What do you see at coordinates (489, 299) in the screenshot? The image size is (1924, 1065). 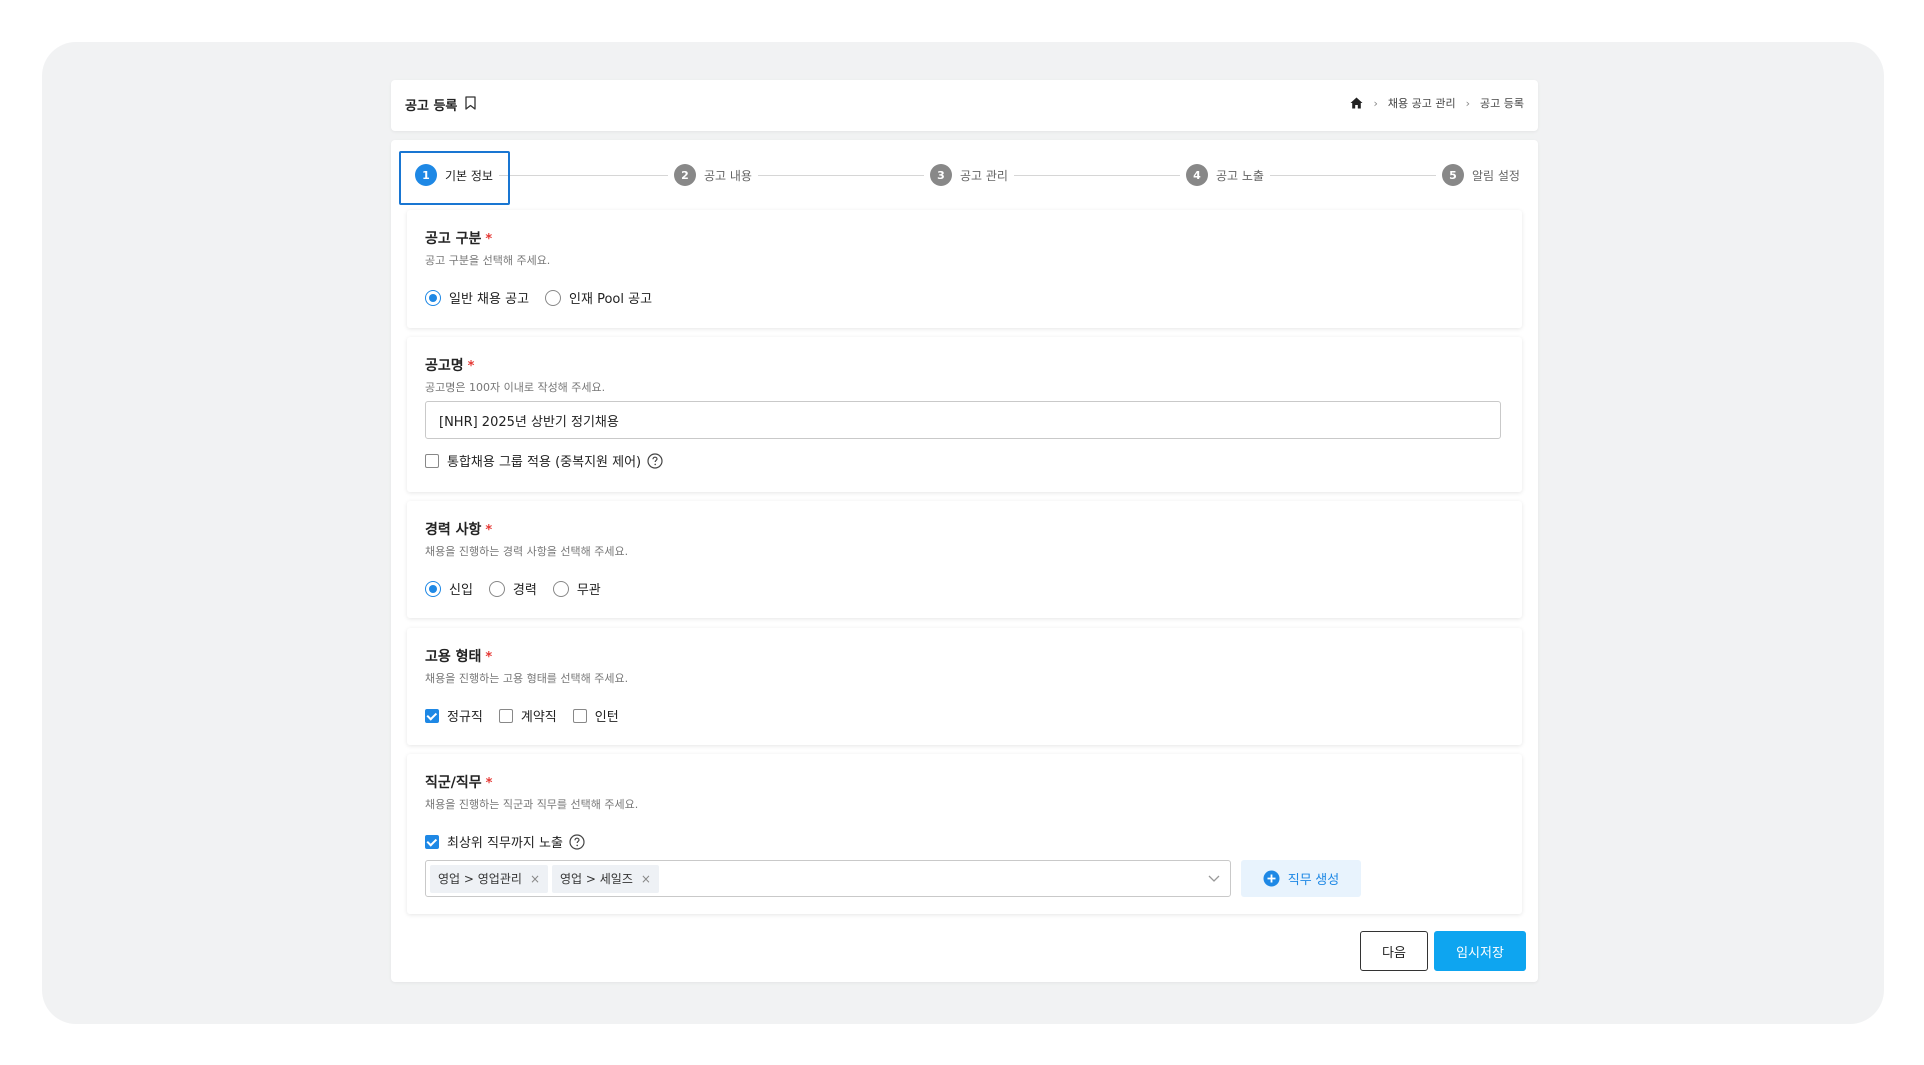 I see `radio-label: 일반 채용 공고` at bounding box center [489, 299].